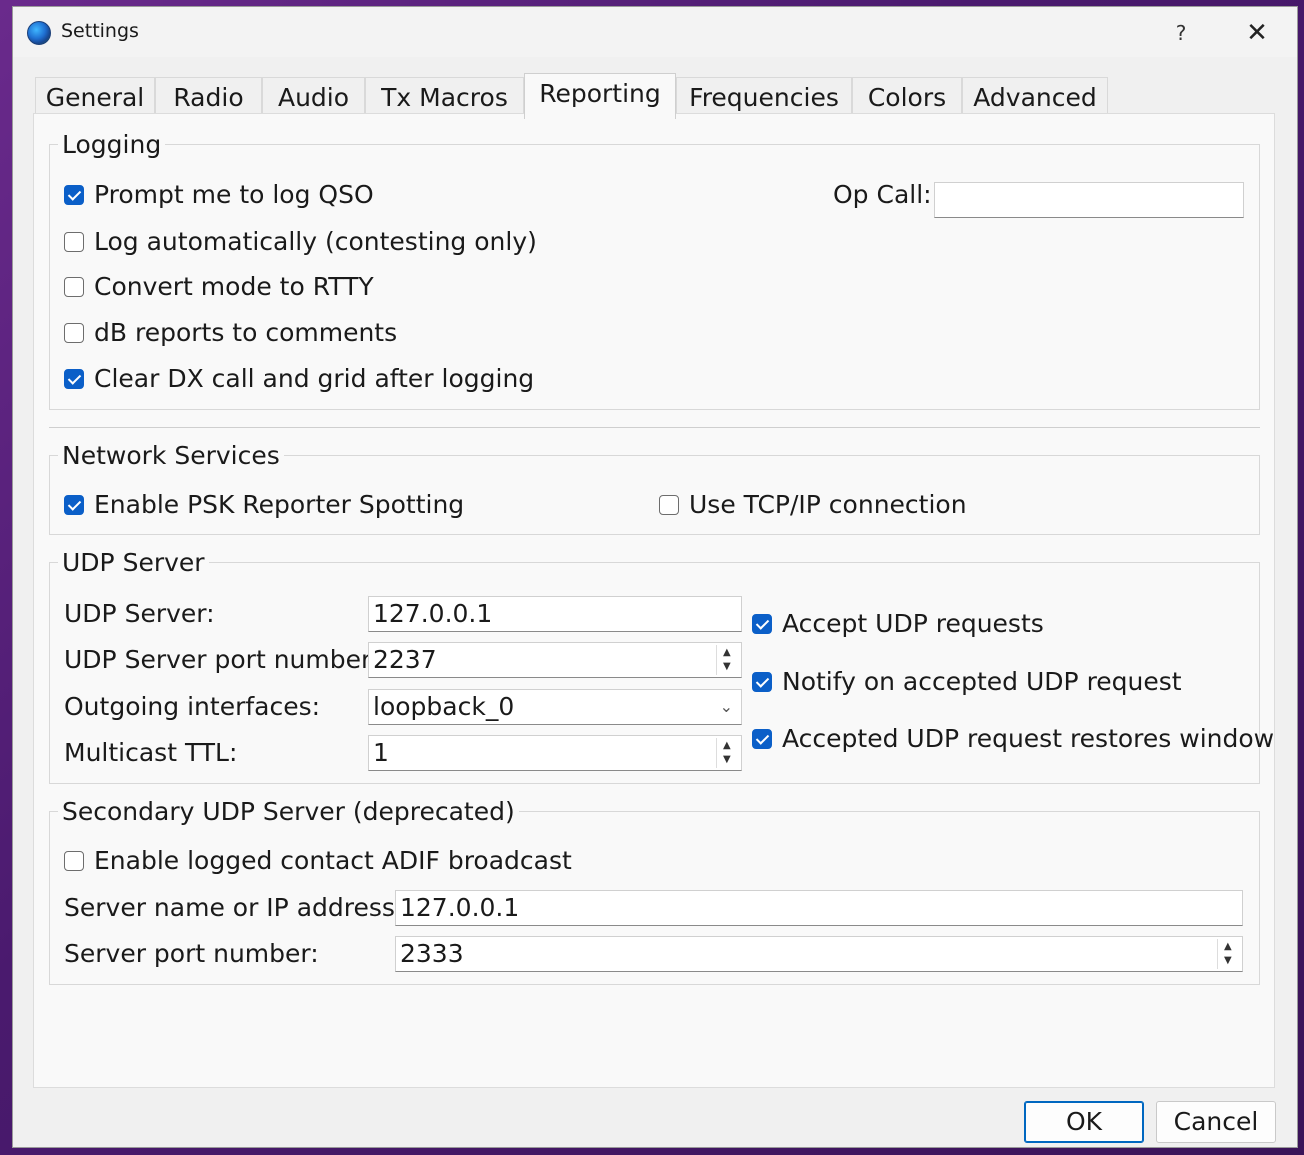 The image size is (1304, 1155). What do you see at coordinates (655, 32) in the screenshot?
I see `title-bar: Settings ? ✕` at bounding box center [655, 32].